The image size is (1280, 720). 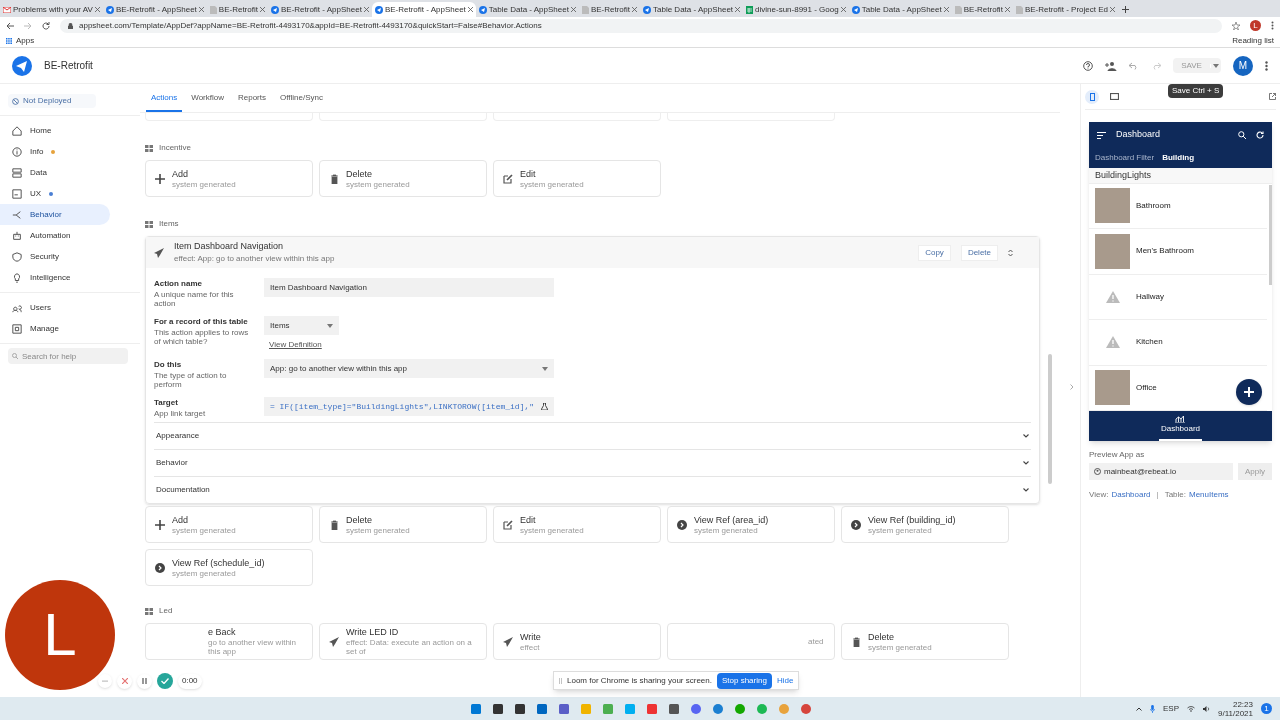 I want to click on finish-recording-button, so click(x=165, y=681).